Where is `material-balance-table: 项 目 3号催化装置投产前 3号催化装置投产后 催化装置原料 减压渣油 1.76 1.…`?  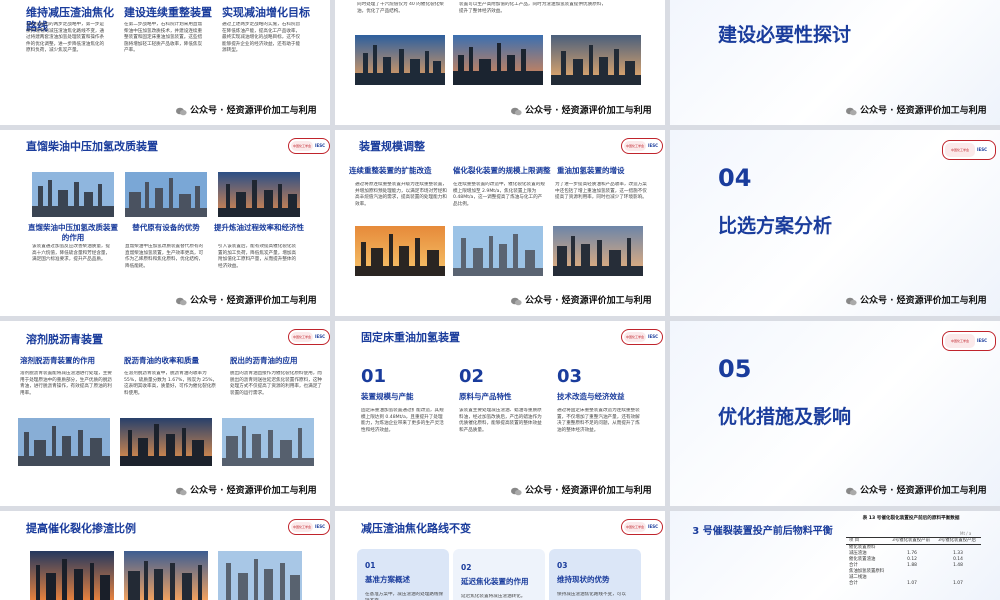
material-balance-table: 项 目 3号催化装置投产前 3号催化装置投产后 催化装置原料 减压渣油 1.76 1.… is located at coordinates (913, 562).